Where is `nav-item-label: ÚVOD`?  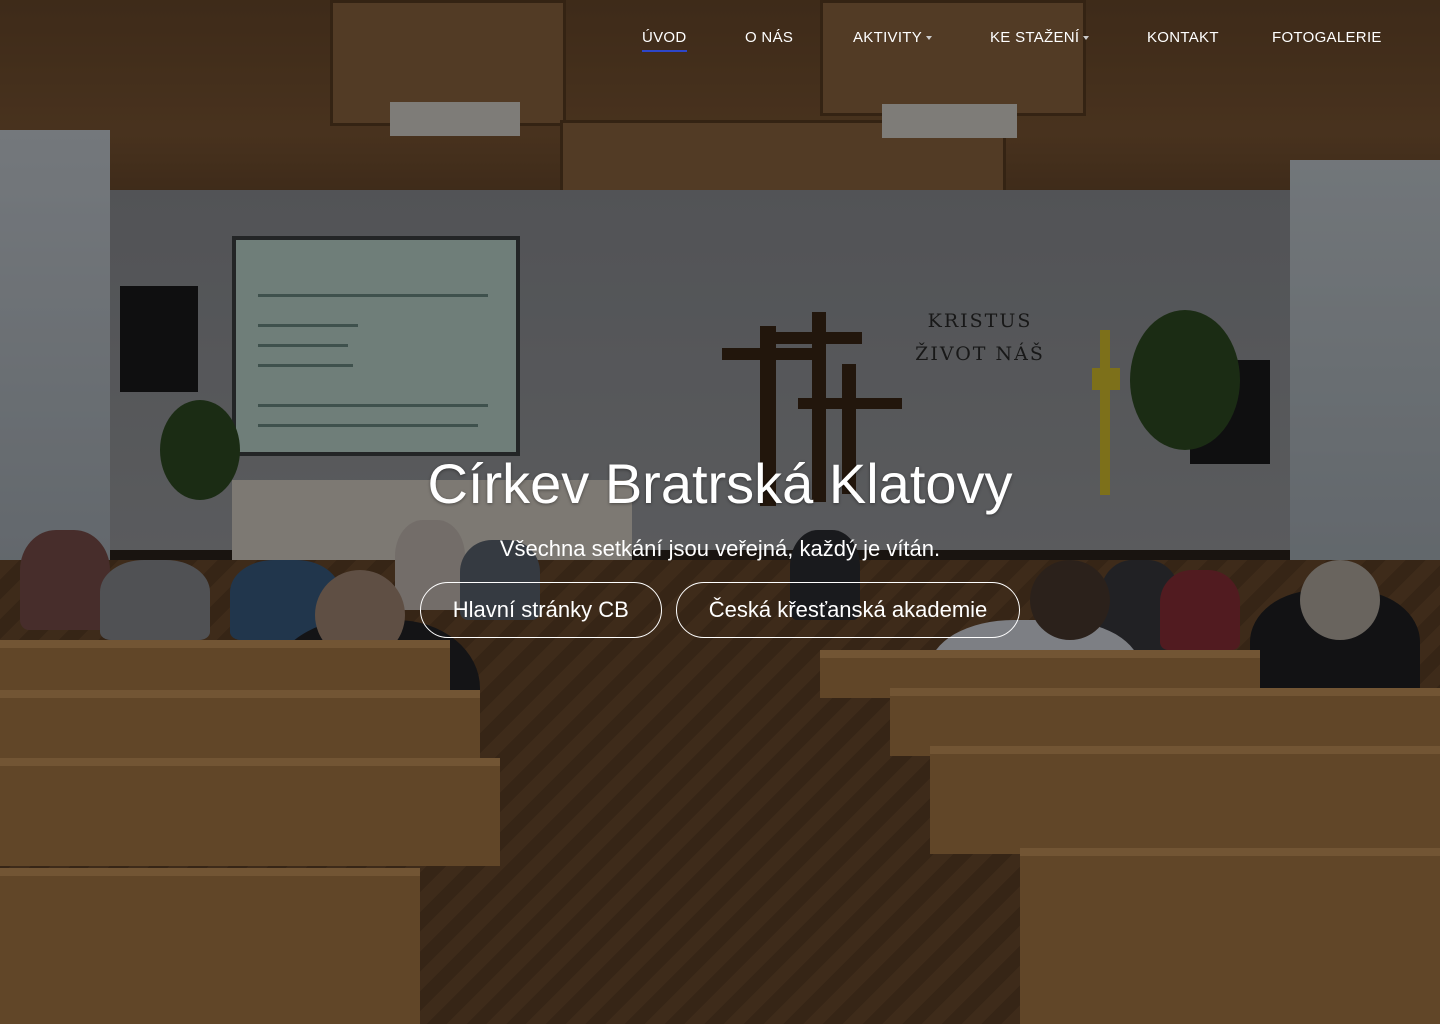 nav-item-label: ÚVOD is located at coordinates (664, 37).